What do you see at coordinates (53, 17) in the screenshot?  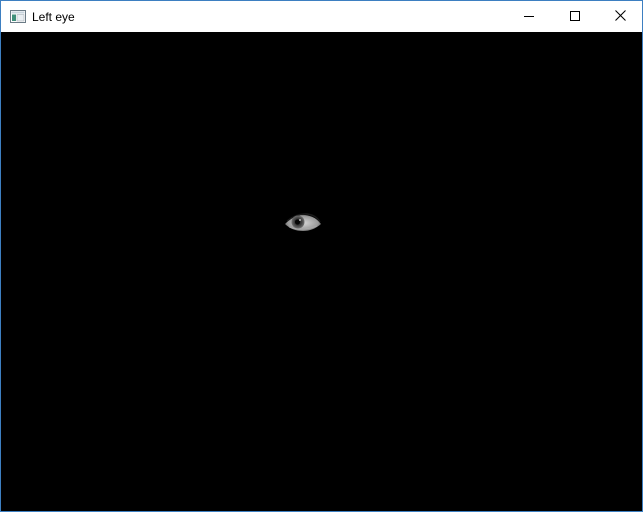 I see `window-title: Left eye` at bounding box center [53, 17].